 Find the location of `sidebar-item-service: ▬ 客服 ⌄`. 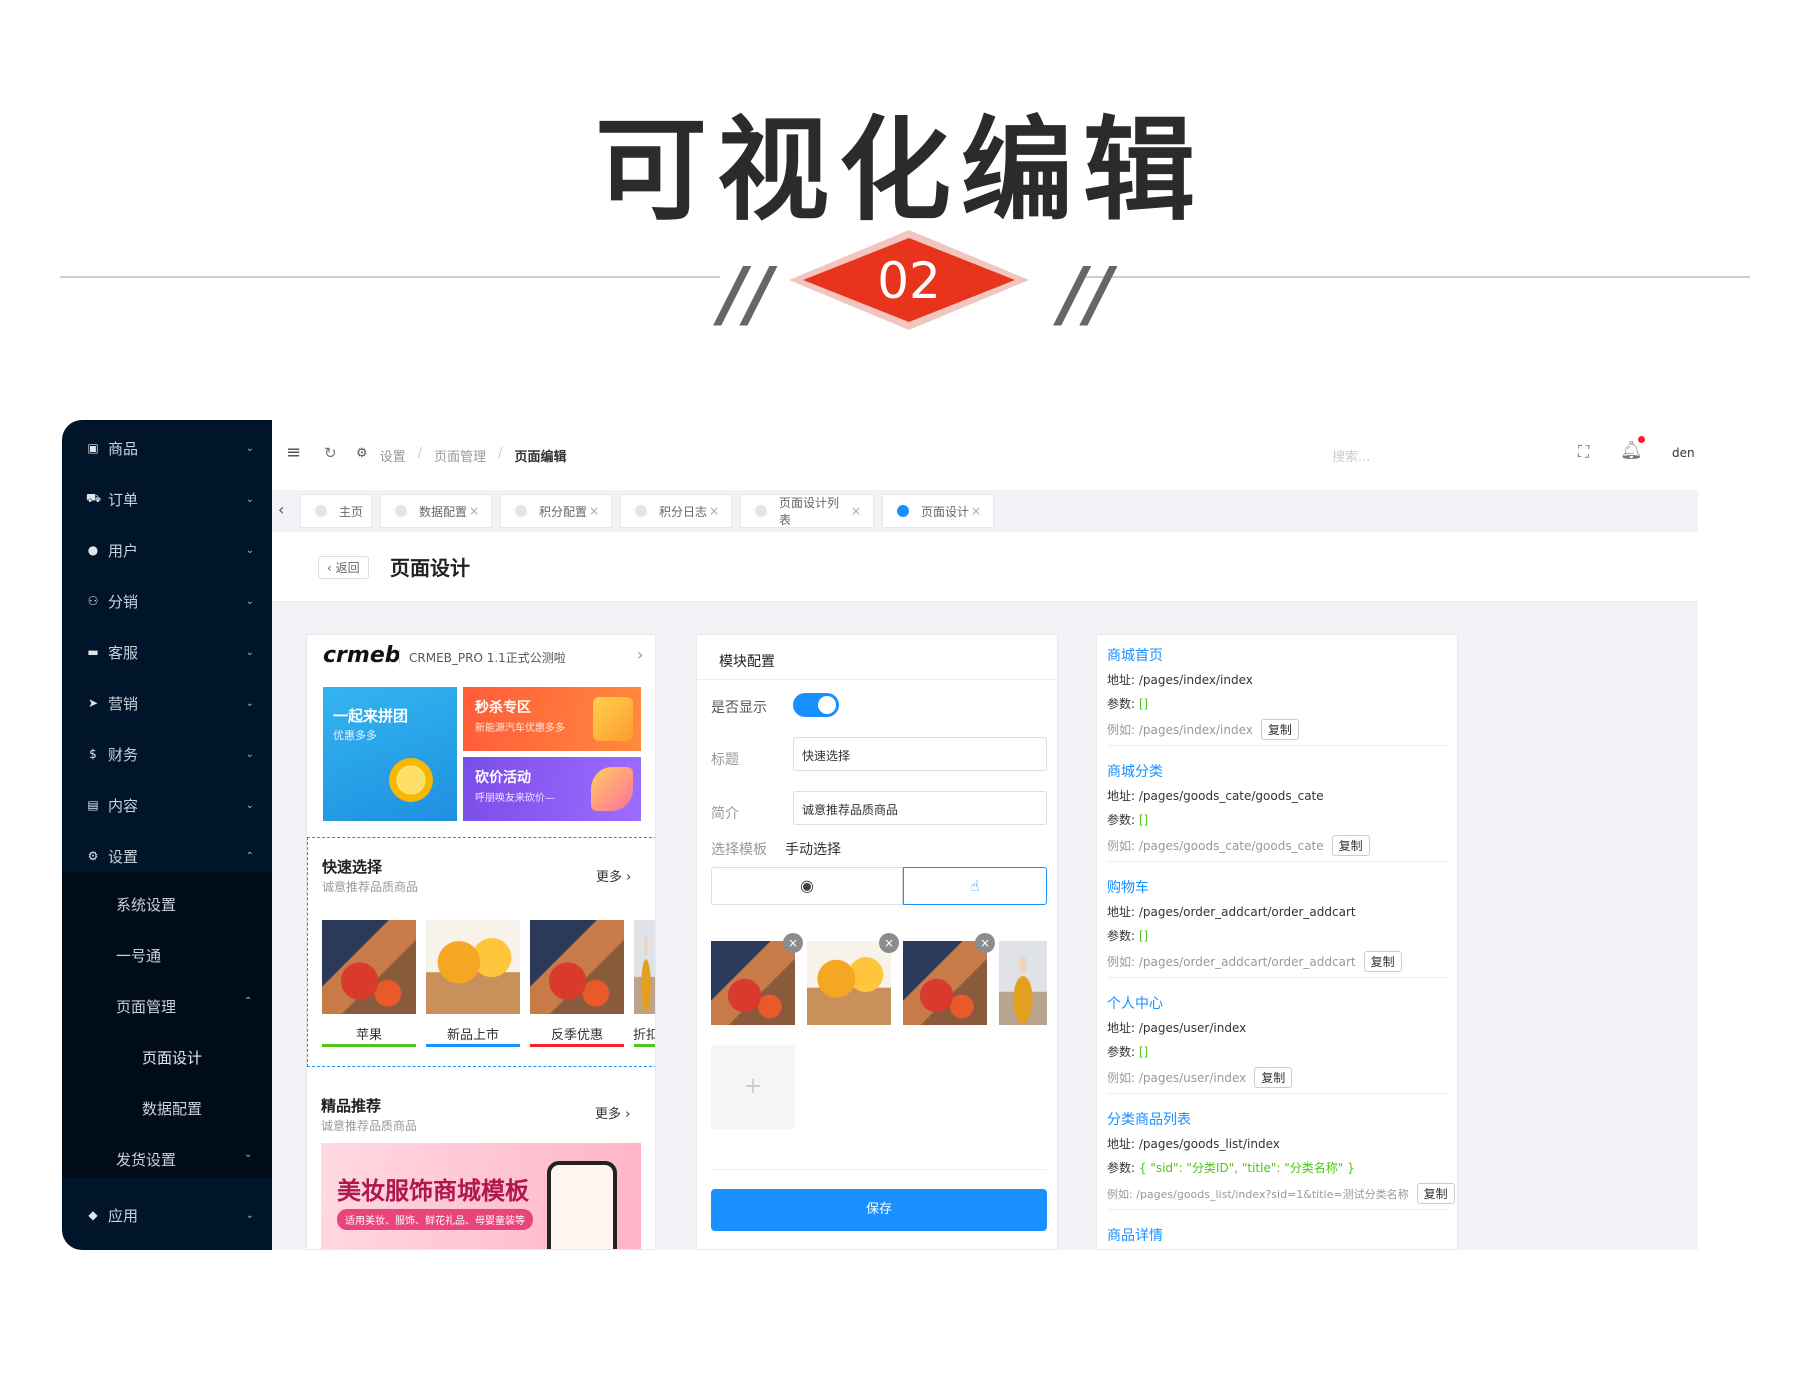

sidebar-item-service: ▬ 客服 ⌄ is located at coordinates (167, 652).